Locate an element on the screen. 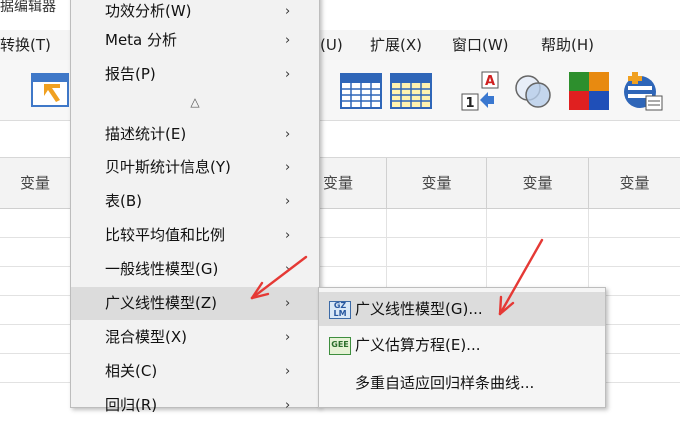 Image resolution: width=680 pixels, height=422 pixels. menu-item-label: 表(B) is located at coordinates (123, 201).